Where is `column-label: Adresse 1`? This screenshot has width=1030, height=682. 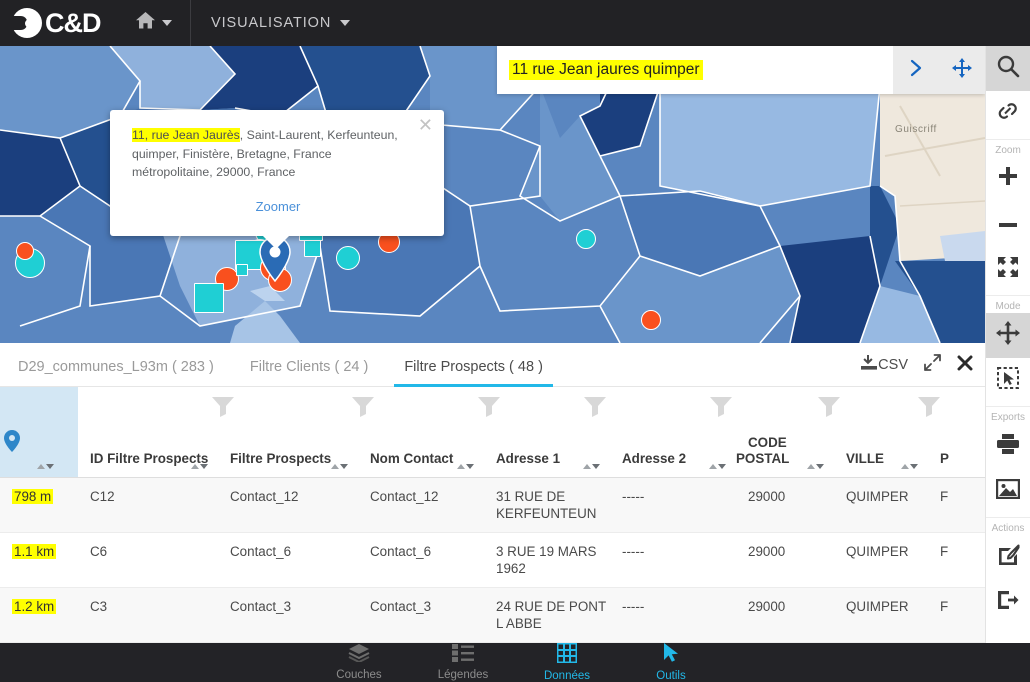
column-label: Adresse 1 is located at coordinates (528, 458).